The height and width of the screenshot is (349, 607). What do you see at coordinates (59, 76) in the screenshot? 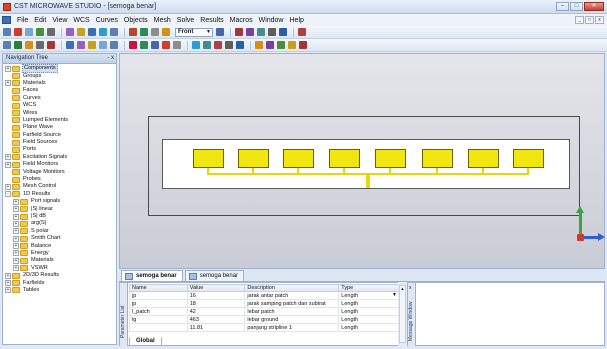
I see `tree-item: Groups` at bounding box center [59, 76].